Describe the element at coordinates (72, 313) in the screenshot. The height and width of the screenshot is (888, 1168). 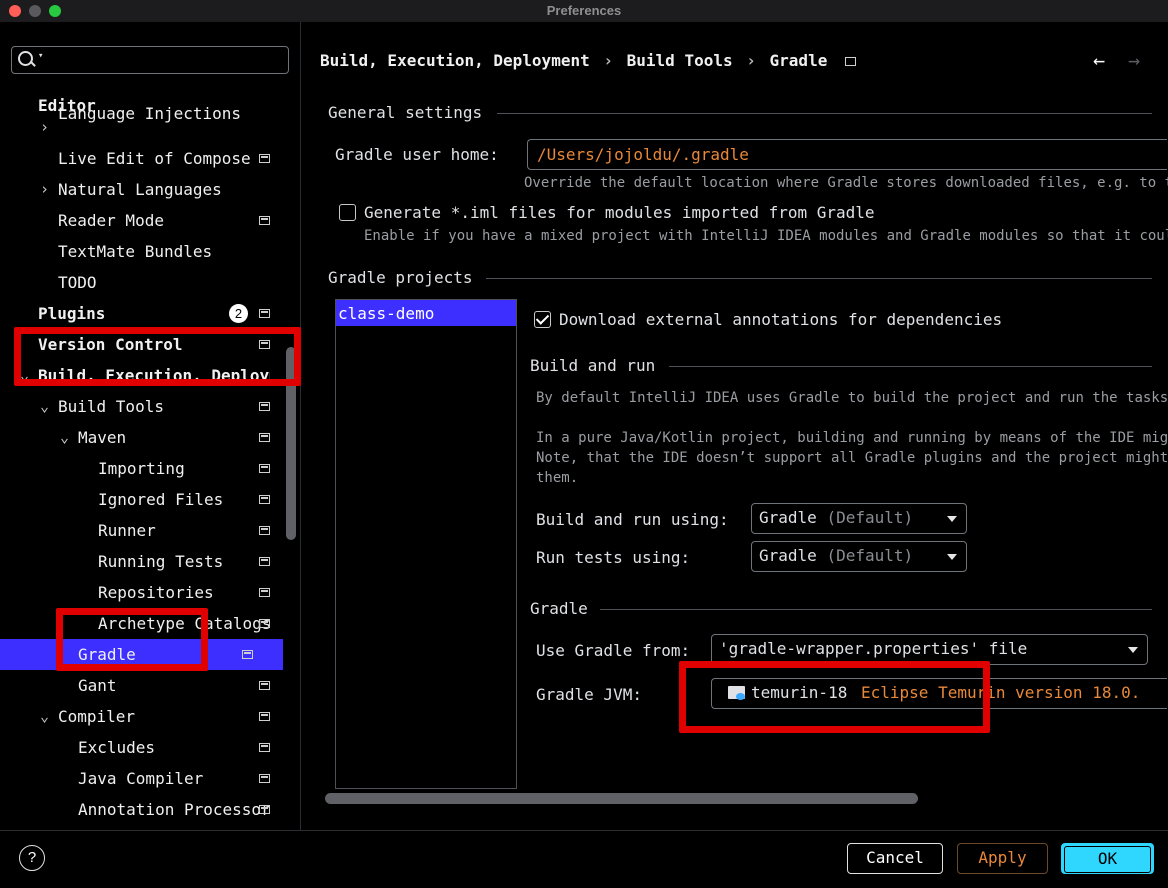
I see `sidebar-item-label: Plugins` at that location.